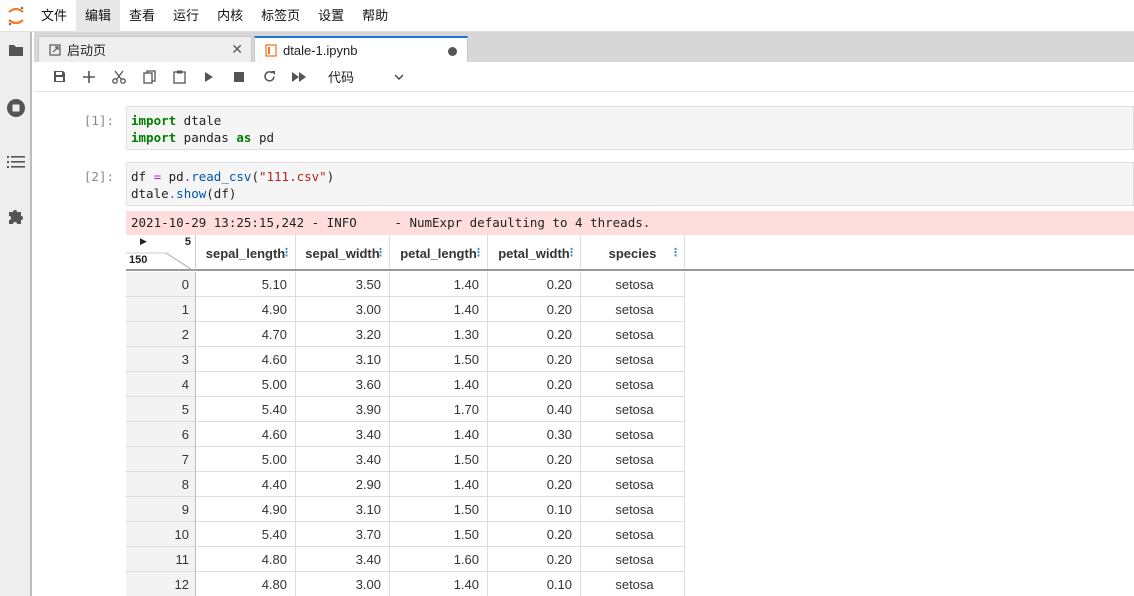 This screenshot has width=1134, height=596. What do you see at coordinates (179, 77) in the screenshot?
I see `paste-button` at bounding box center [179, 77].